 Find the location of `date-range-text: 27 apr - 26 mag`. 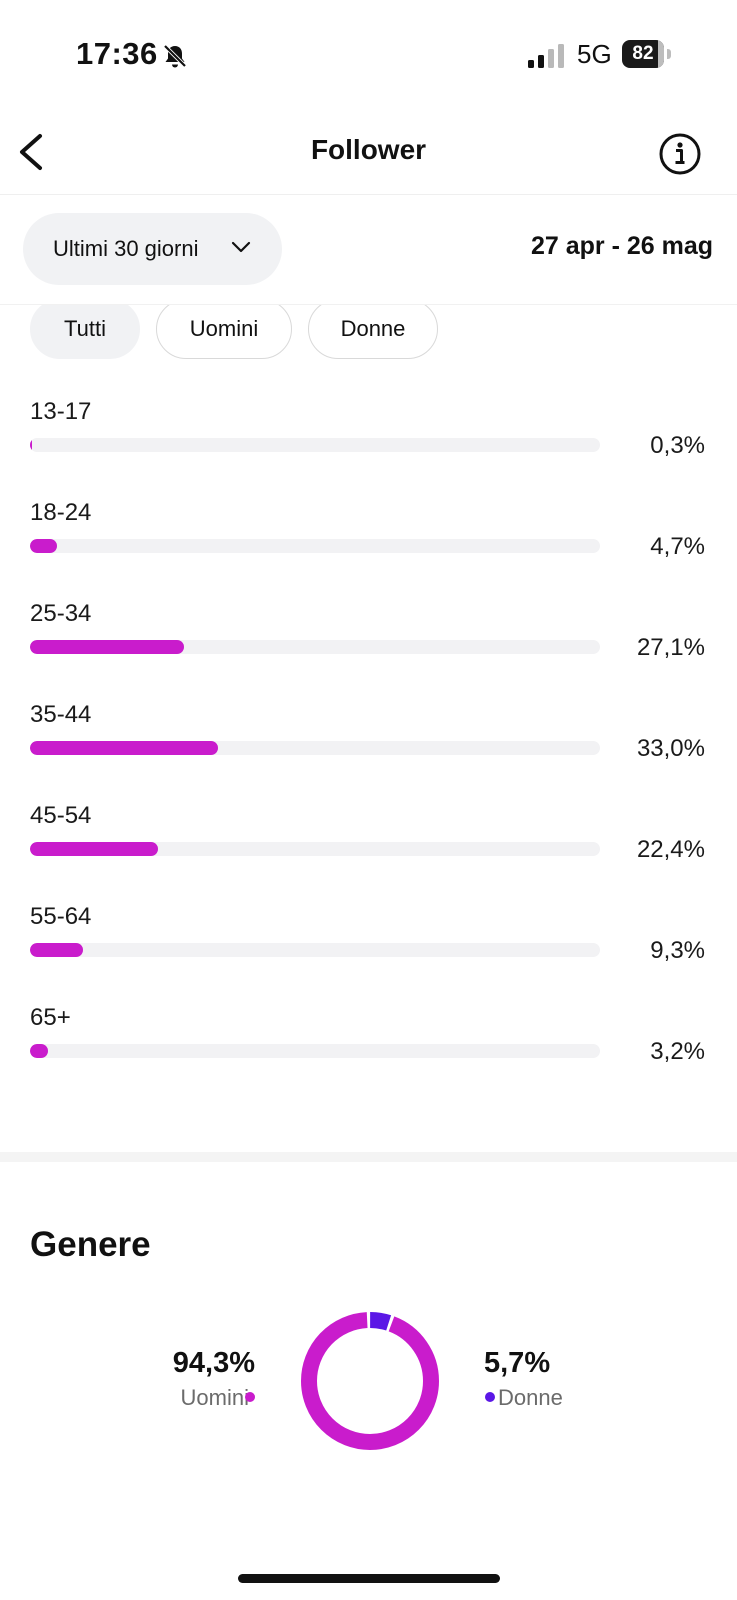

date-range-text: 27 apr - 26 mag is located at coordinates (621, 246).